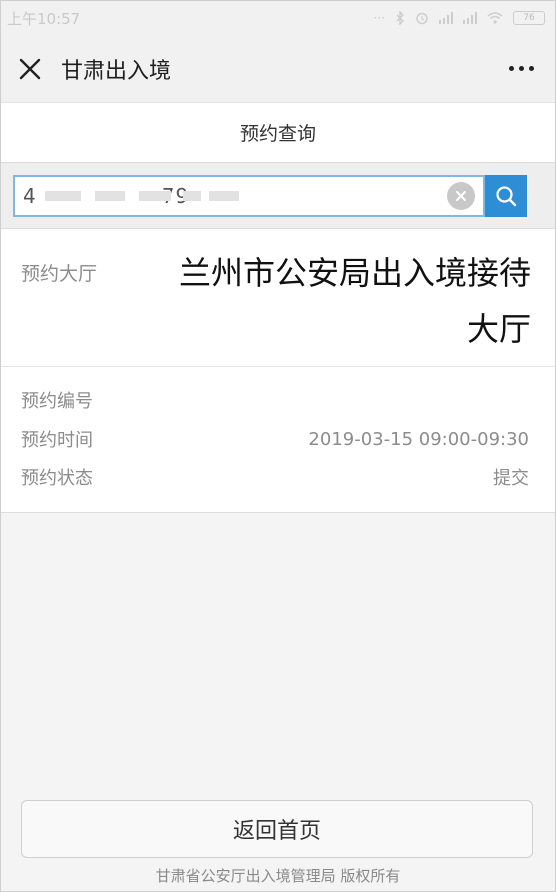 Image resolution: width=556 pixels, height=892 pixels. I want to click on status-bar: 上午10:57 ··· 76, so click(278, 18).